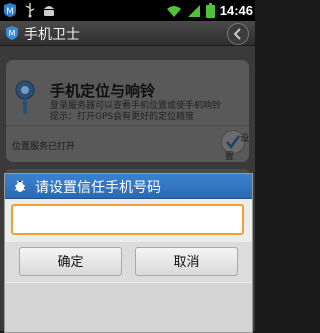 The height and width of the screenshot is (333, 320). What do you see at coordinates (236, 10) in the screenshot?
I see `status-time: 14:46` at bounding box center [236, 10].